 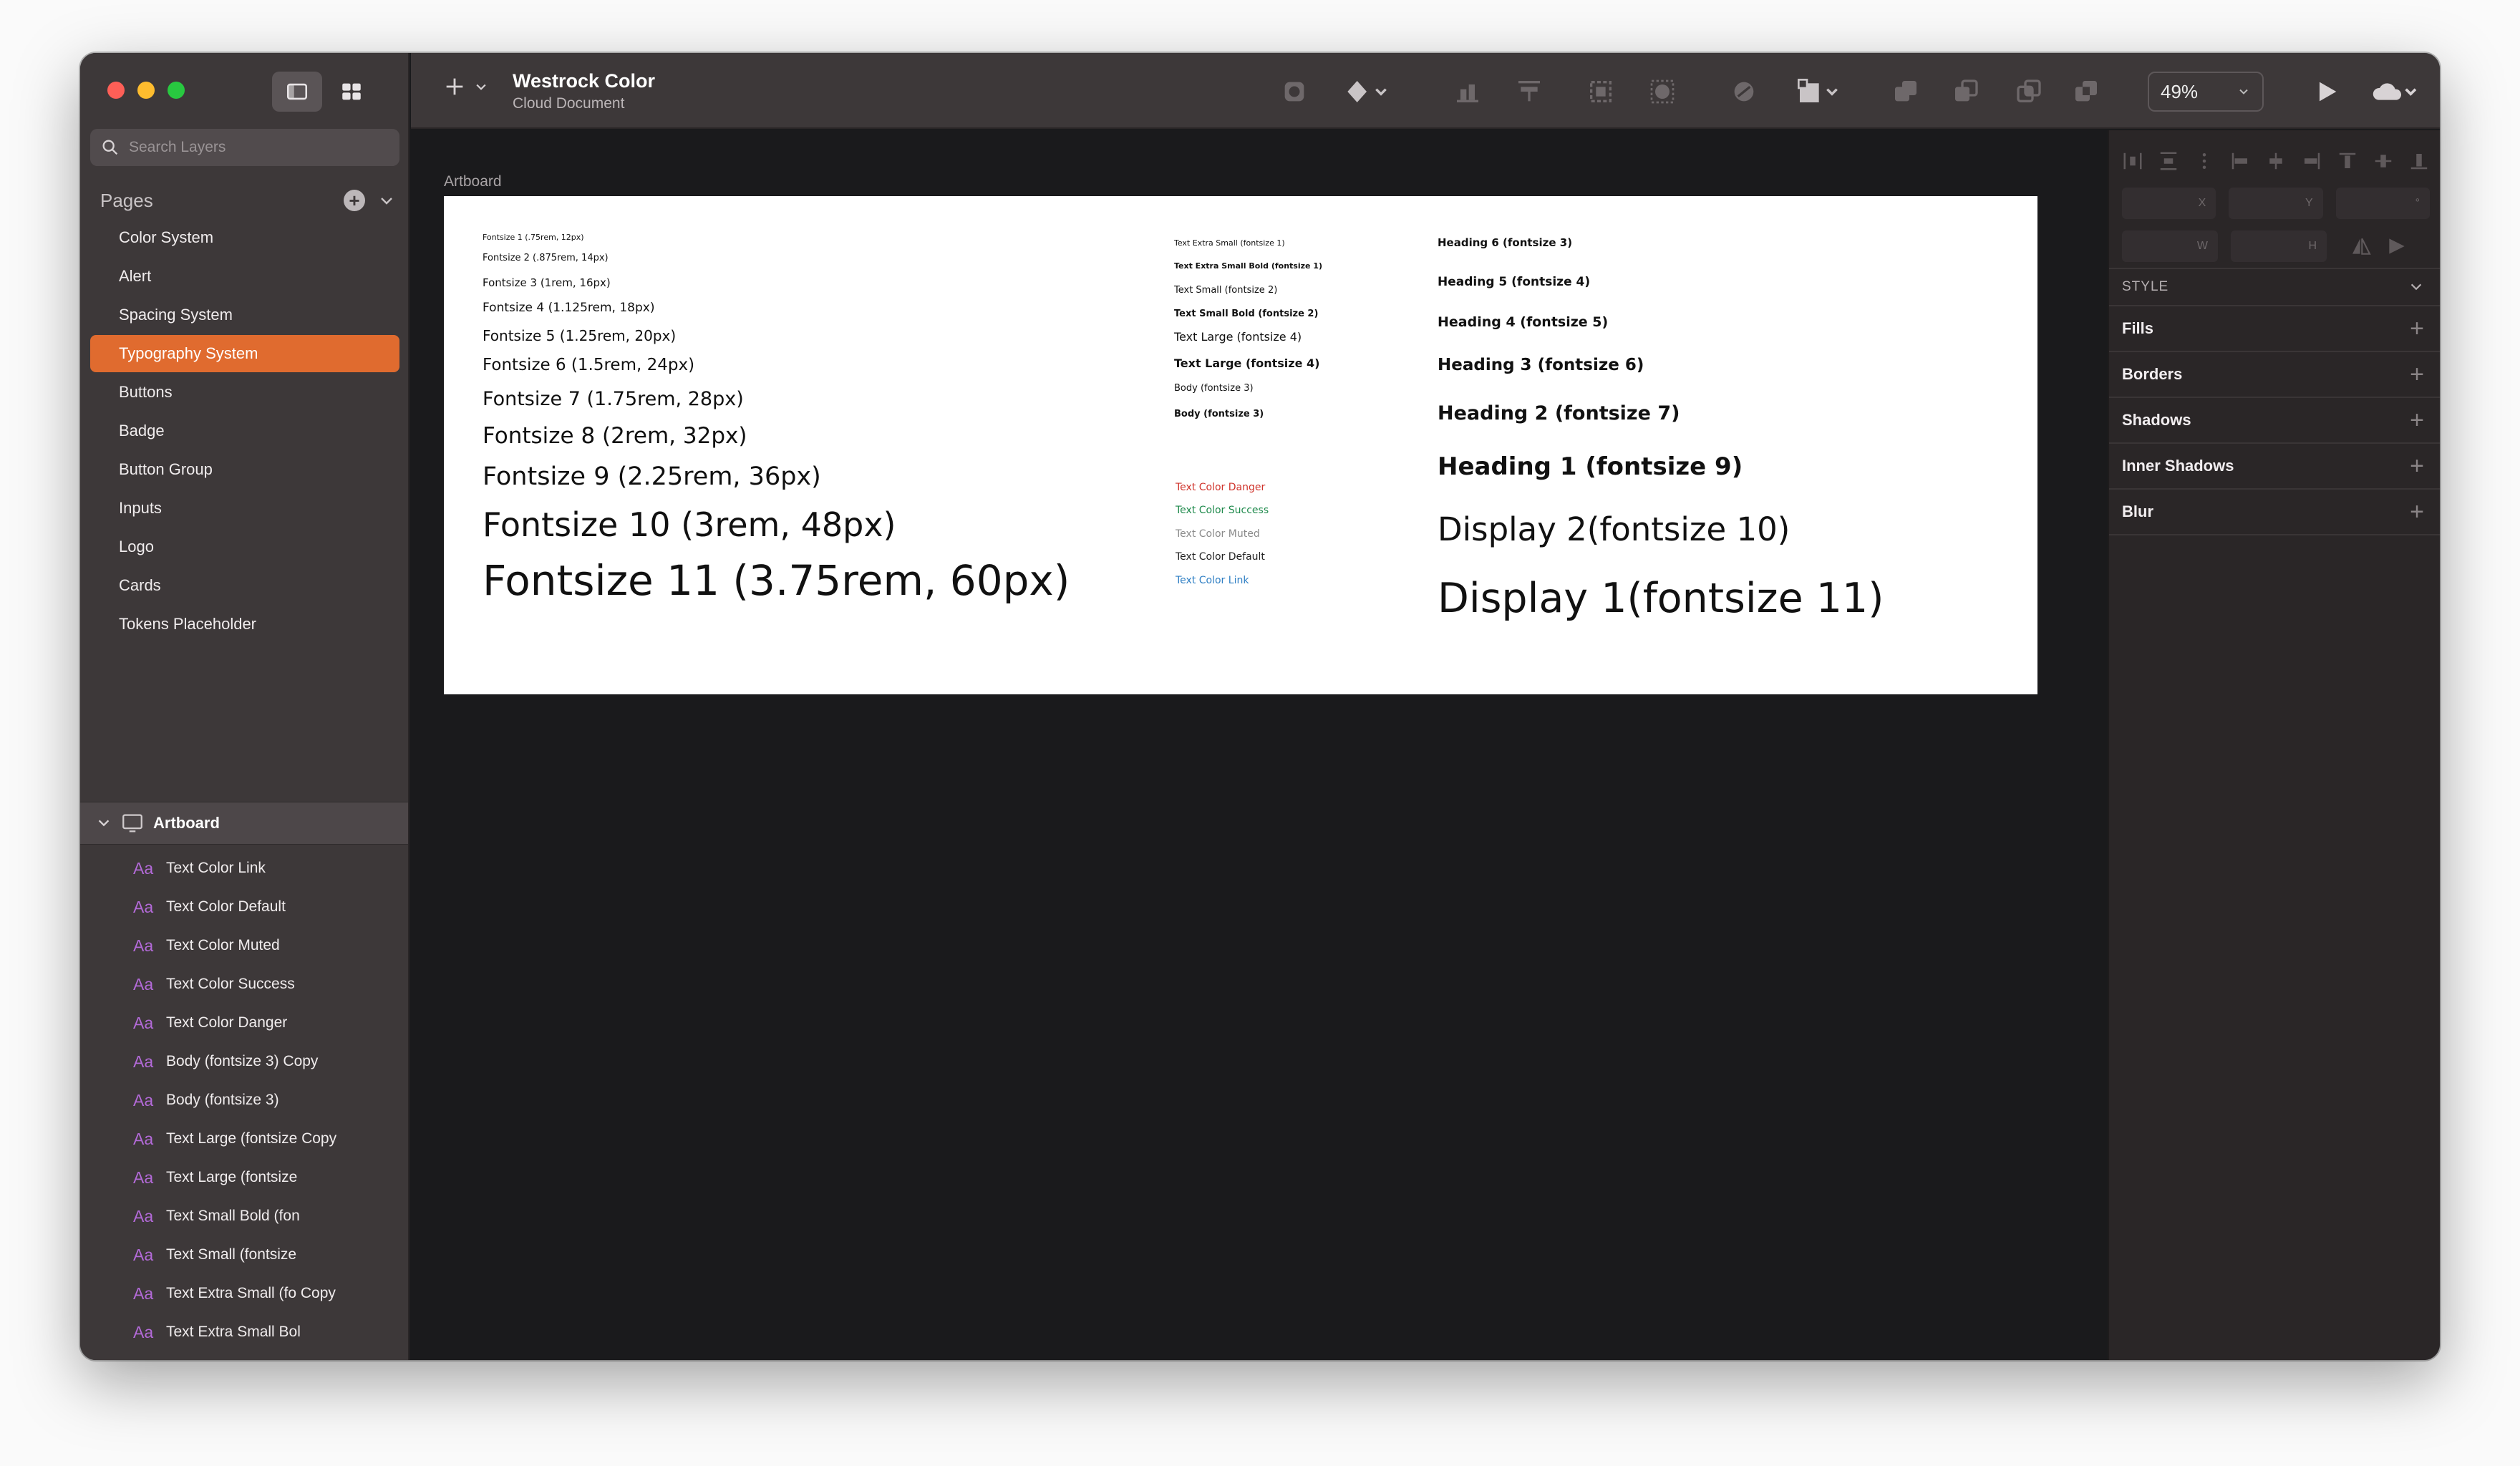 What do you see at coordinates (146, 90) in the screenshot?
I see `minimize-window-button` at bounding box center [146, 90].